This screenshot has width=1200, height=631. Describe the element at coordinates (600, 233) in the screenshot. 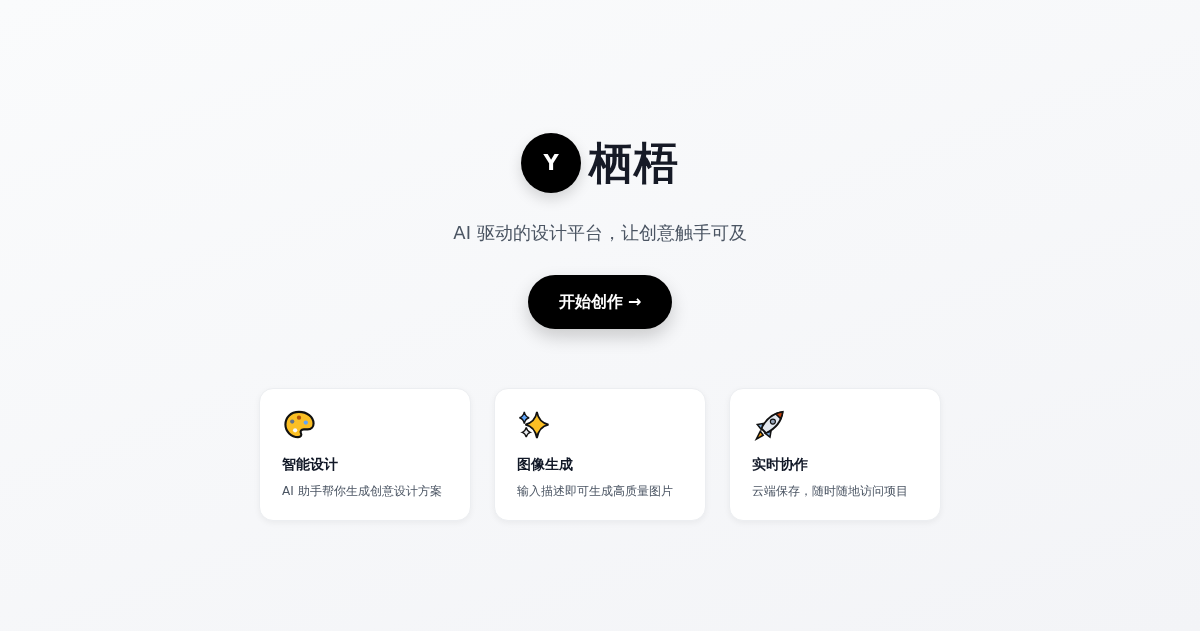

I see `tagline: AI 驱动的设计平台，让创意触手可及` at that location.